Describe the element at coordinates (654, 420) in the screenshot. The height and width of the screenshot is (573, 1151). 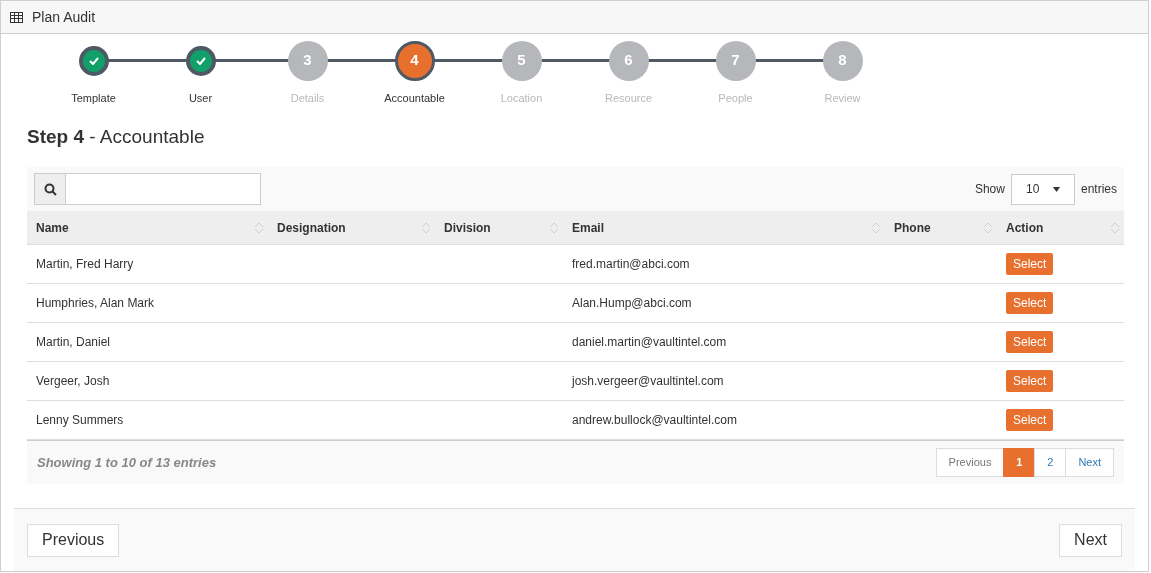
I see `table-cell: andrew.bullock@vaultintel.com` at that location.